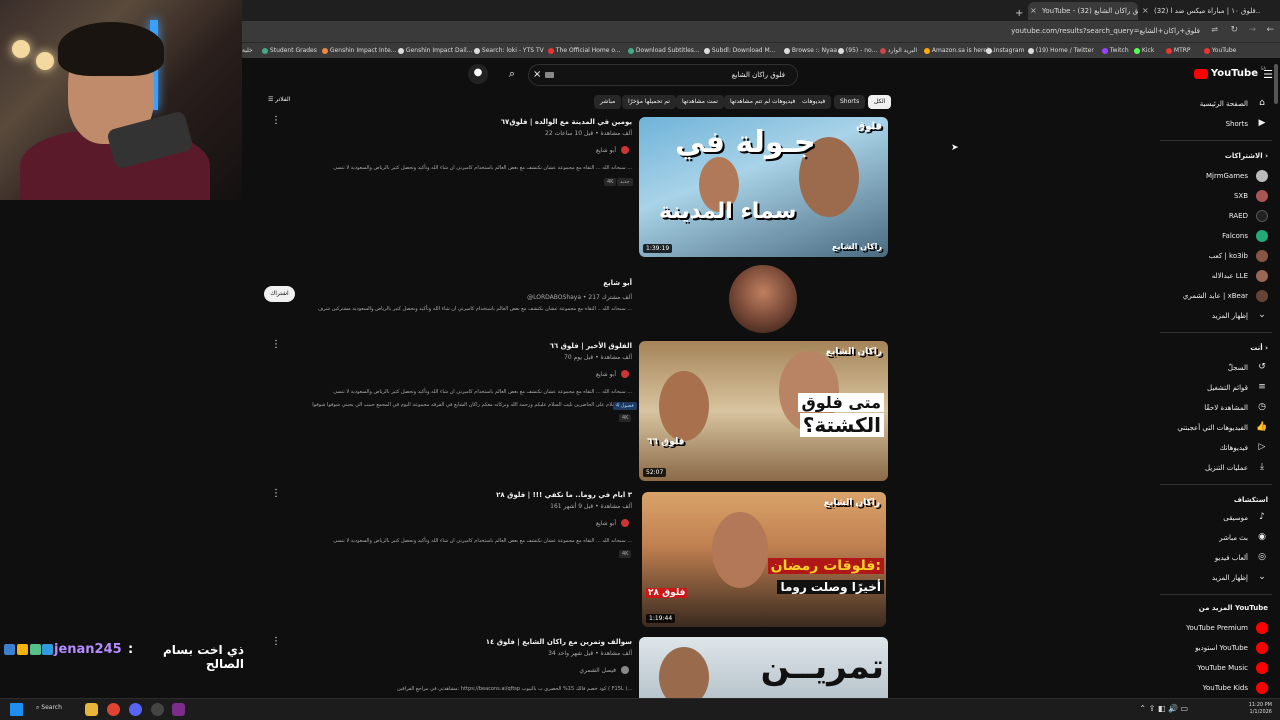 The image size is (1280, 720). I want to click on gaming-icon: ◎, so click(1262, 558).